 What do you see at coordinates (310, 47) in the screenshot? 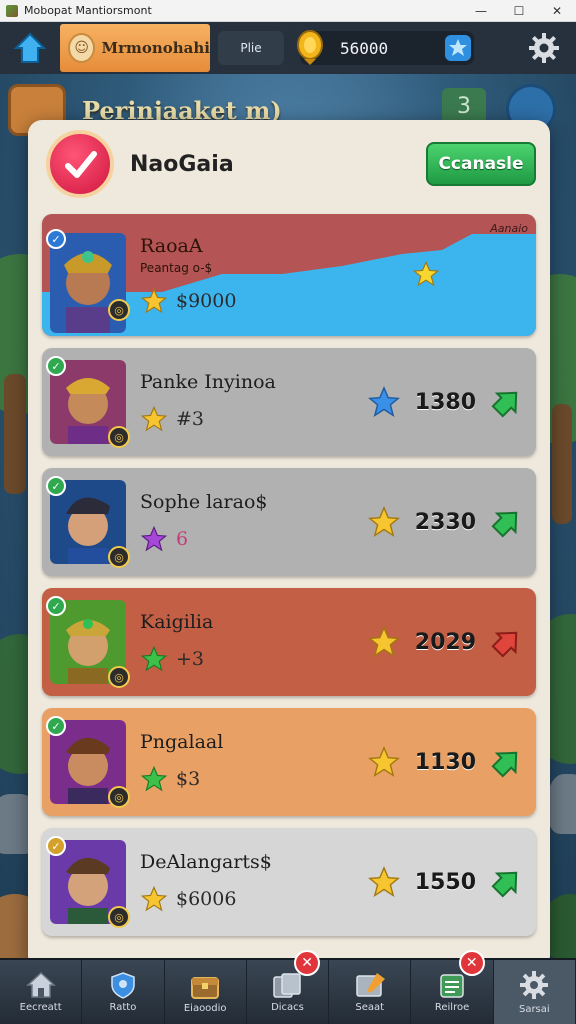
I see `gold-coin-icon` at bounding box center [310, 47].